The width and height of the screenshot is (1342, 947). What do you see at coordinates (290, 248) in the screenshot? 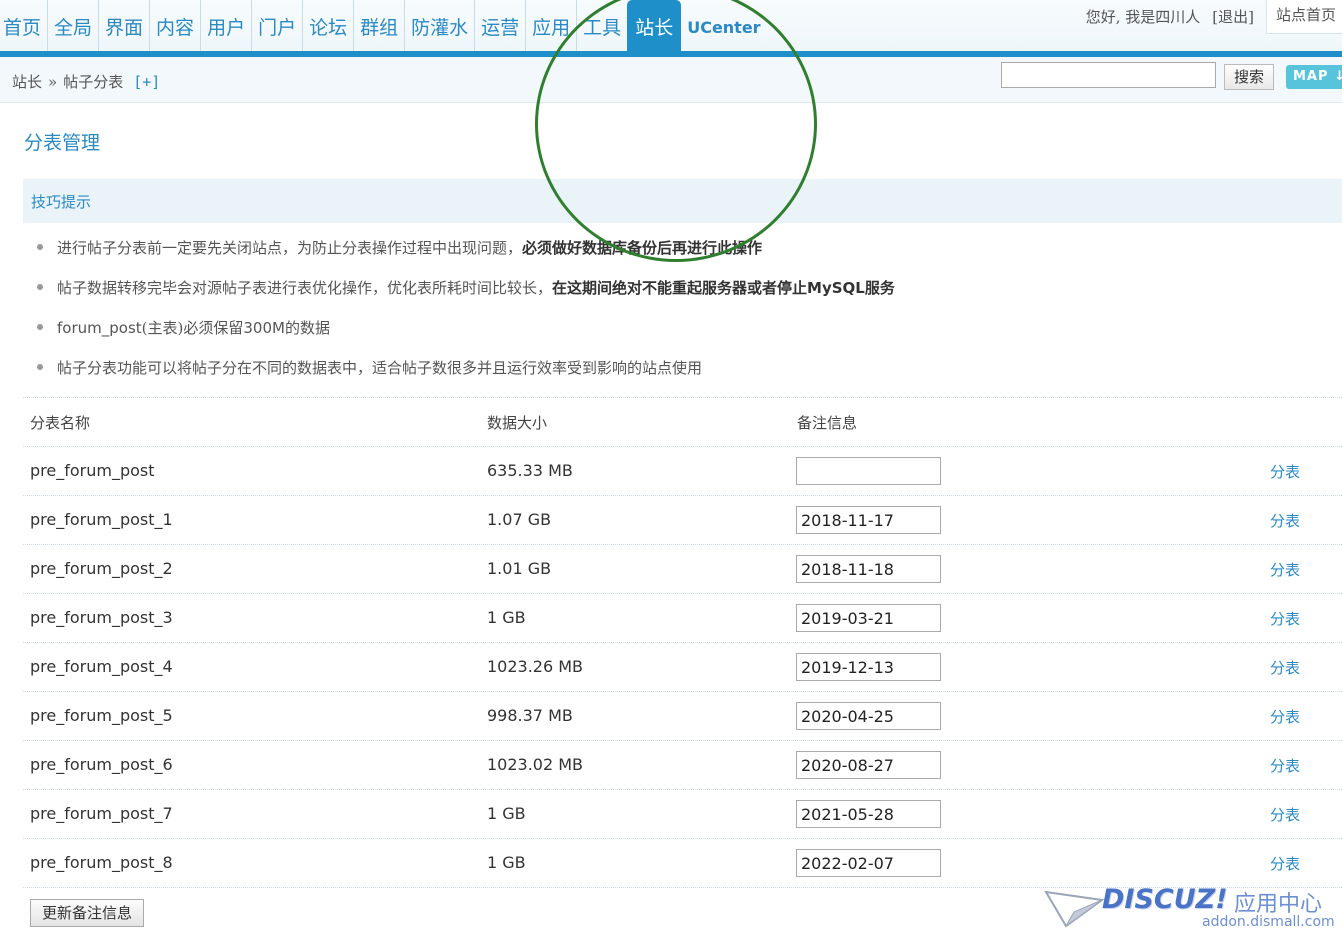
I see `tip-text: 进行帖子分表前一定要先关闭站点，为防止分表操作过程中出现问题，` at bounding box center [290, 248].